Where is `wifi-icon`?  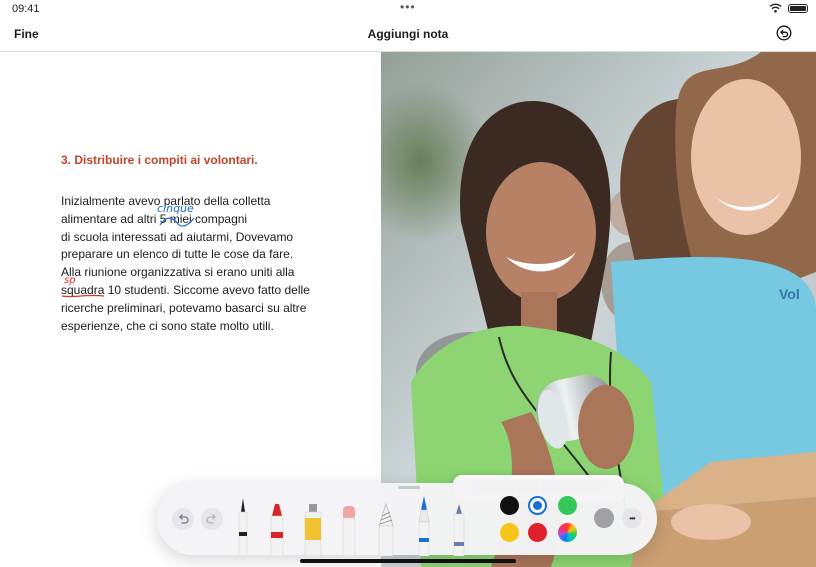
wifi-icon is located at coordinates (775, 8).